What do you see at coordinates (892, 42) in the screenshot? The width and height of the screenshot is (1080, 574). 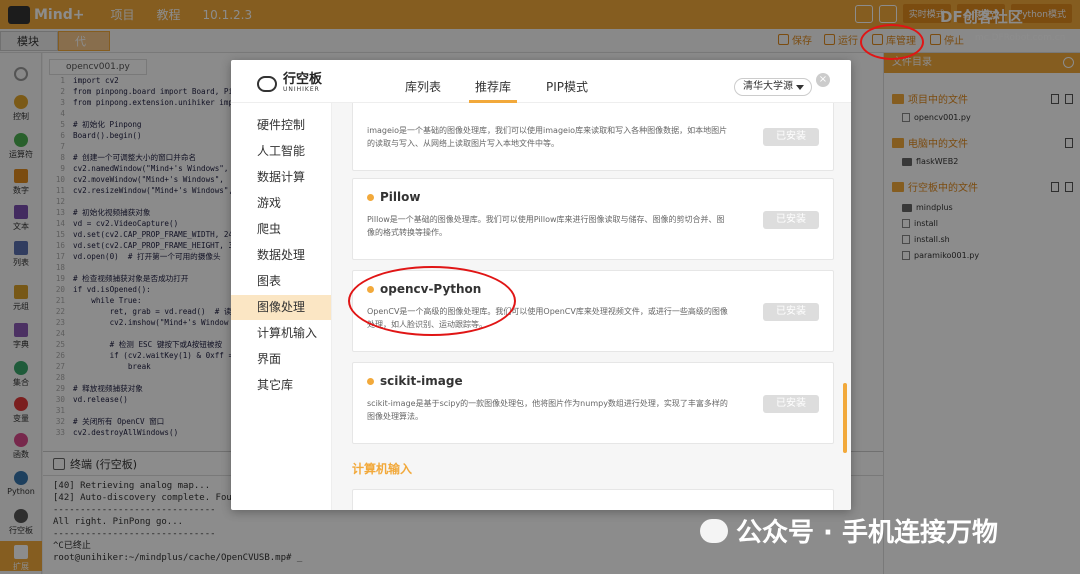 I see `annotation-circle-library-button` at bounding box center [892, 42].